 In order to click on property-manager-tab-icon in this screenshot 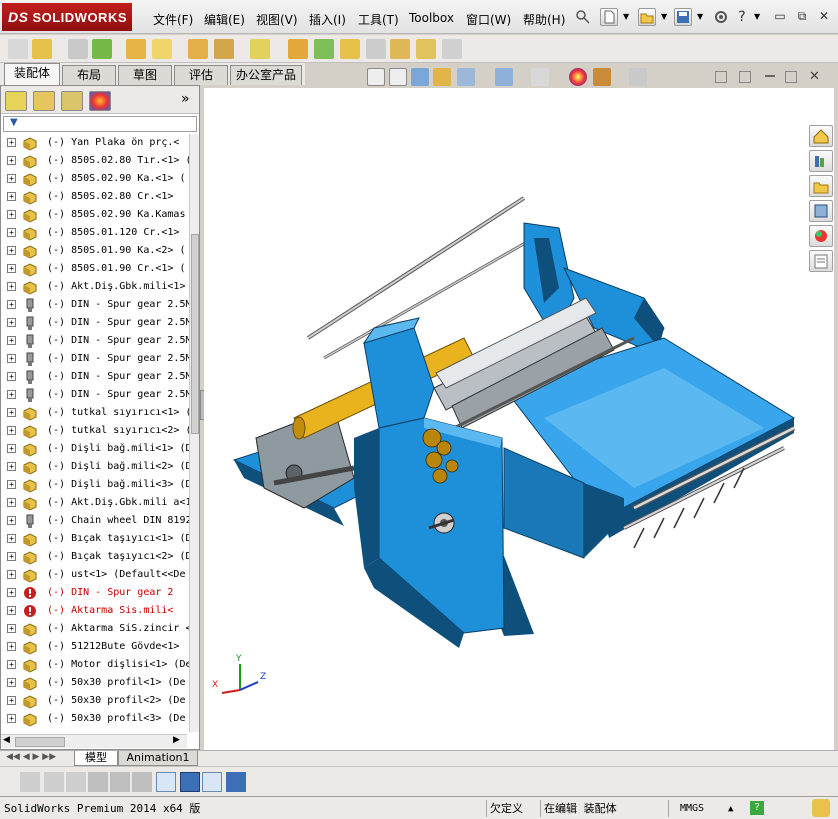, I will do `click(44, 101)`.